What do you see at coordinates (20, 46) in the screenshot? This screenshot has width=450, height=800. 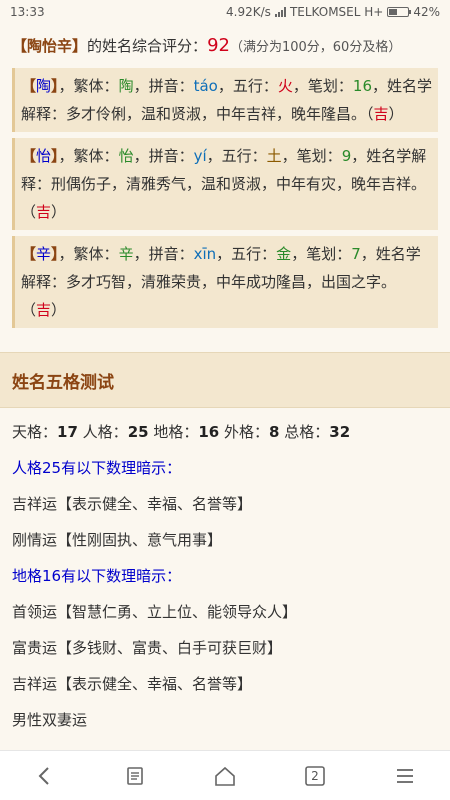 I see `bracket-open: 【` at bounding box center [20, 46].